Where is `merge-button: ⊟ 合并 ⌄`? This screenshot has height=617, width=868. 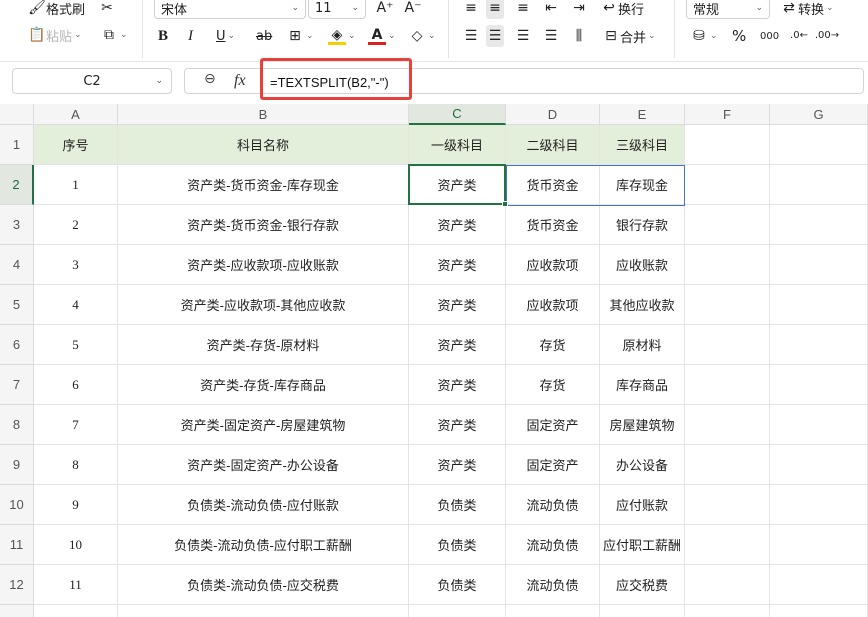
merge-button: ⊟ 合并 ⌄ is located at coordinates (628, 36).